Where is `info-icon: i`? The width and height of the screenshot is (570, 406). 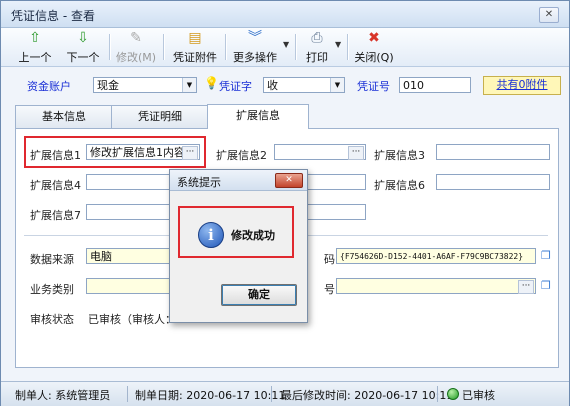 info-icon: i is located at coordinates (211, 235).